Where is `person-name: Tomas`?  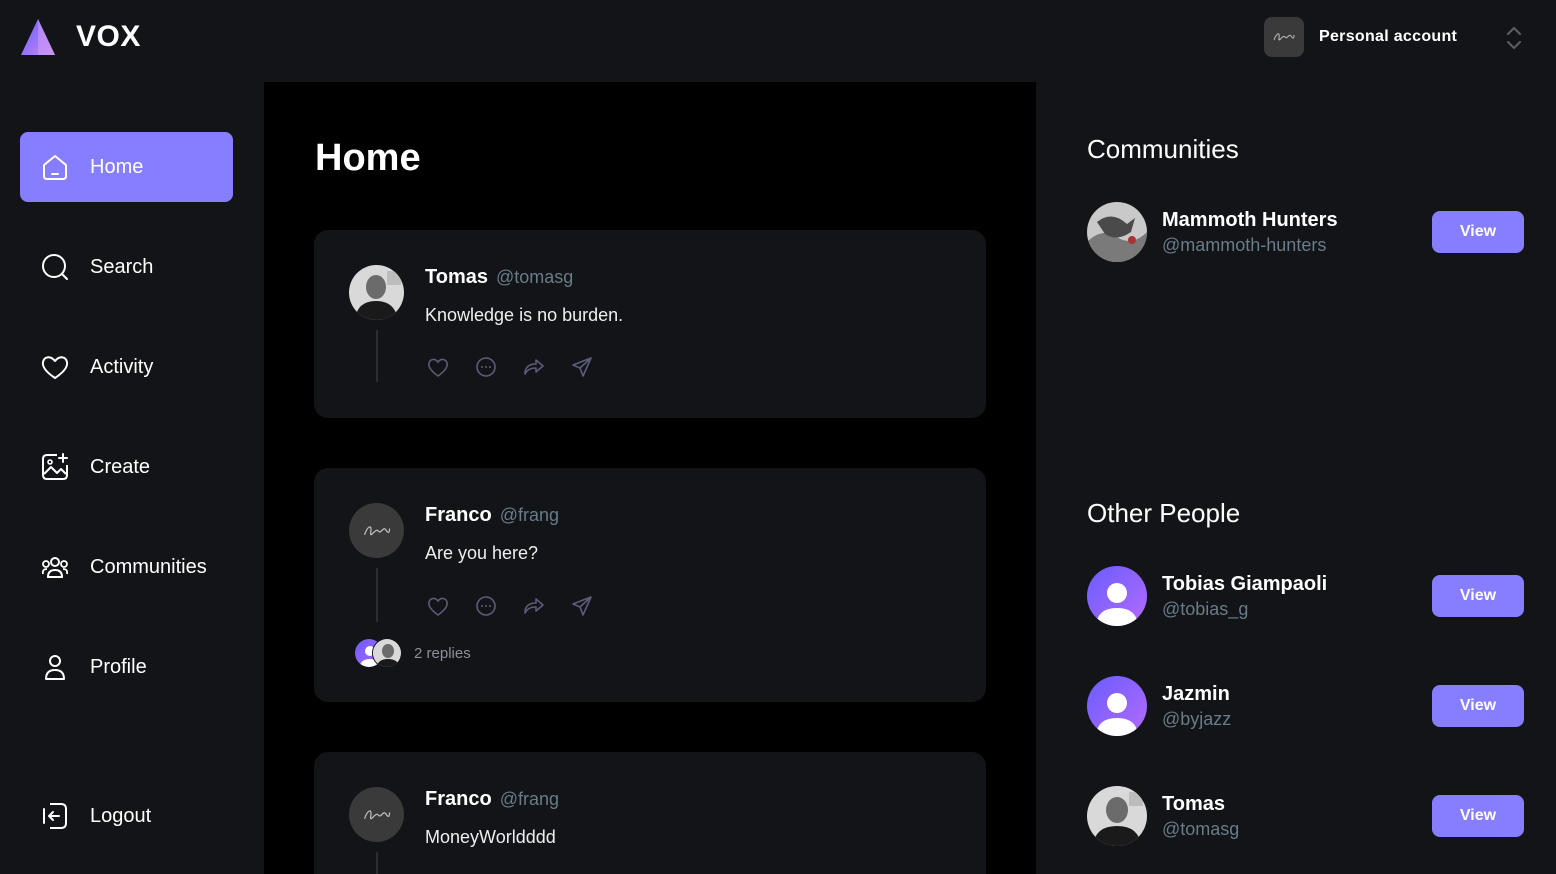 person-name: Tomas is located at coordinates (1193, 804).